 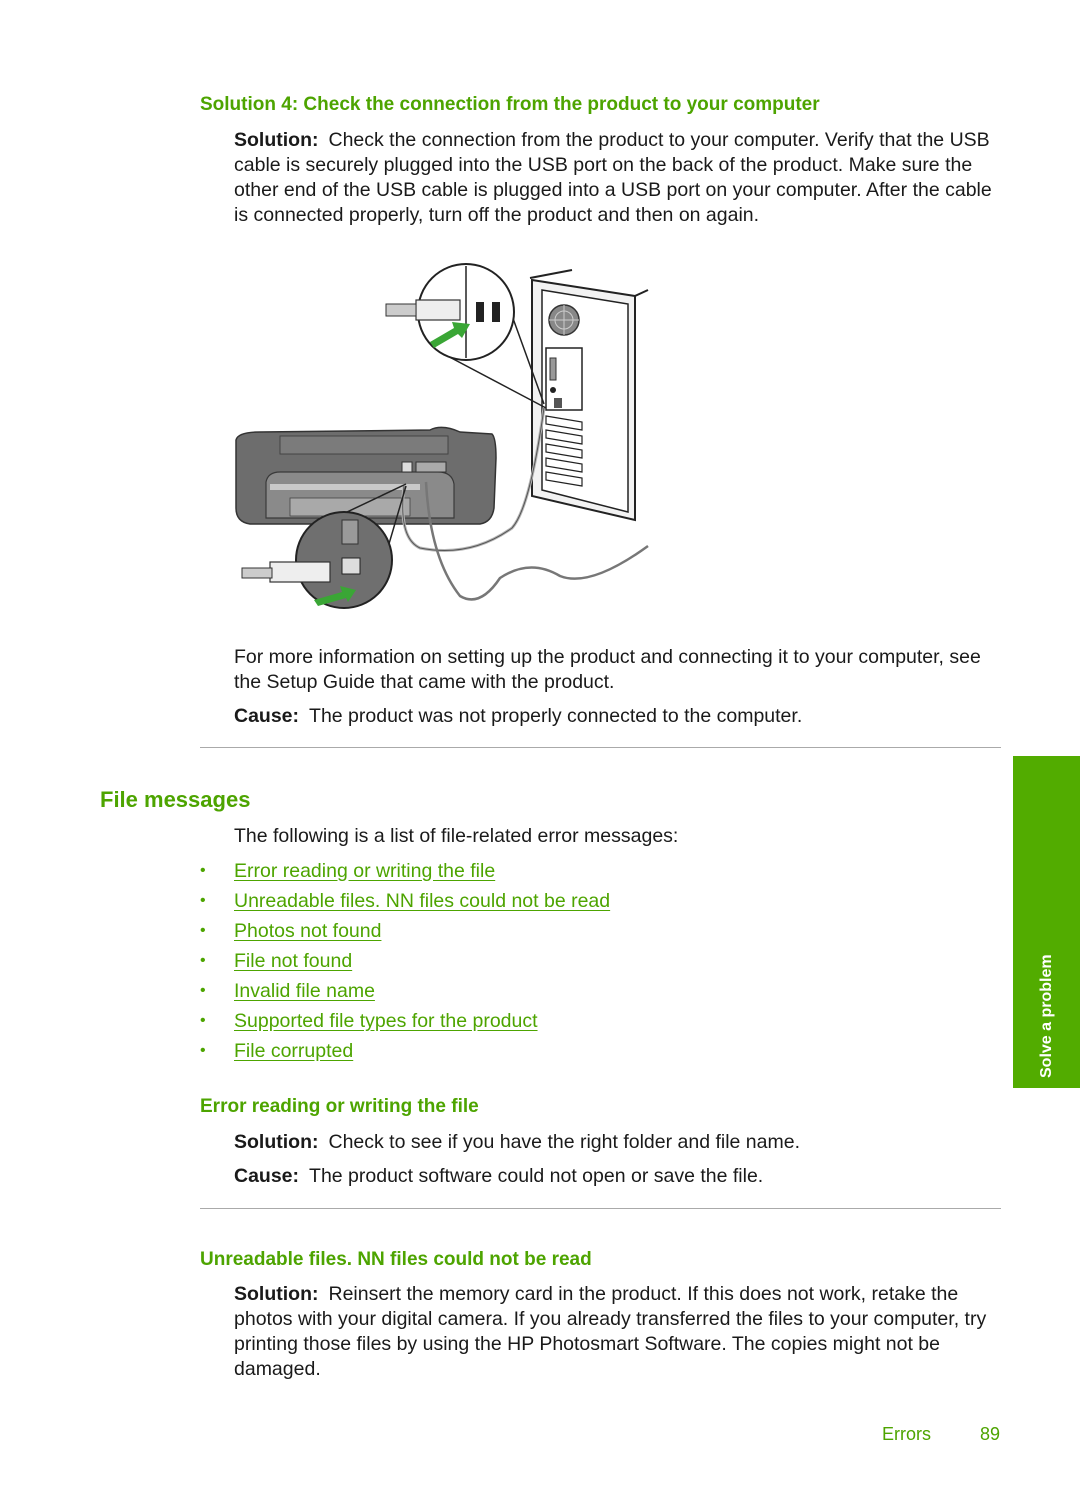 I want to click on footer-page-number: 89, so click(x=990, y=1434).